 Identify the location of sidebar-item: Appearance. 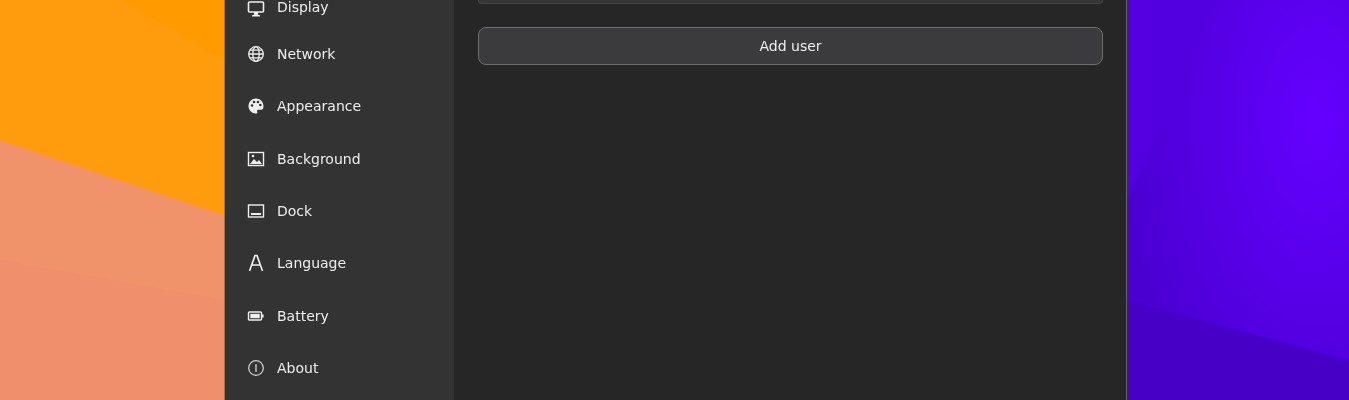
(339, 106).